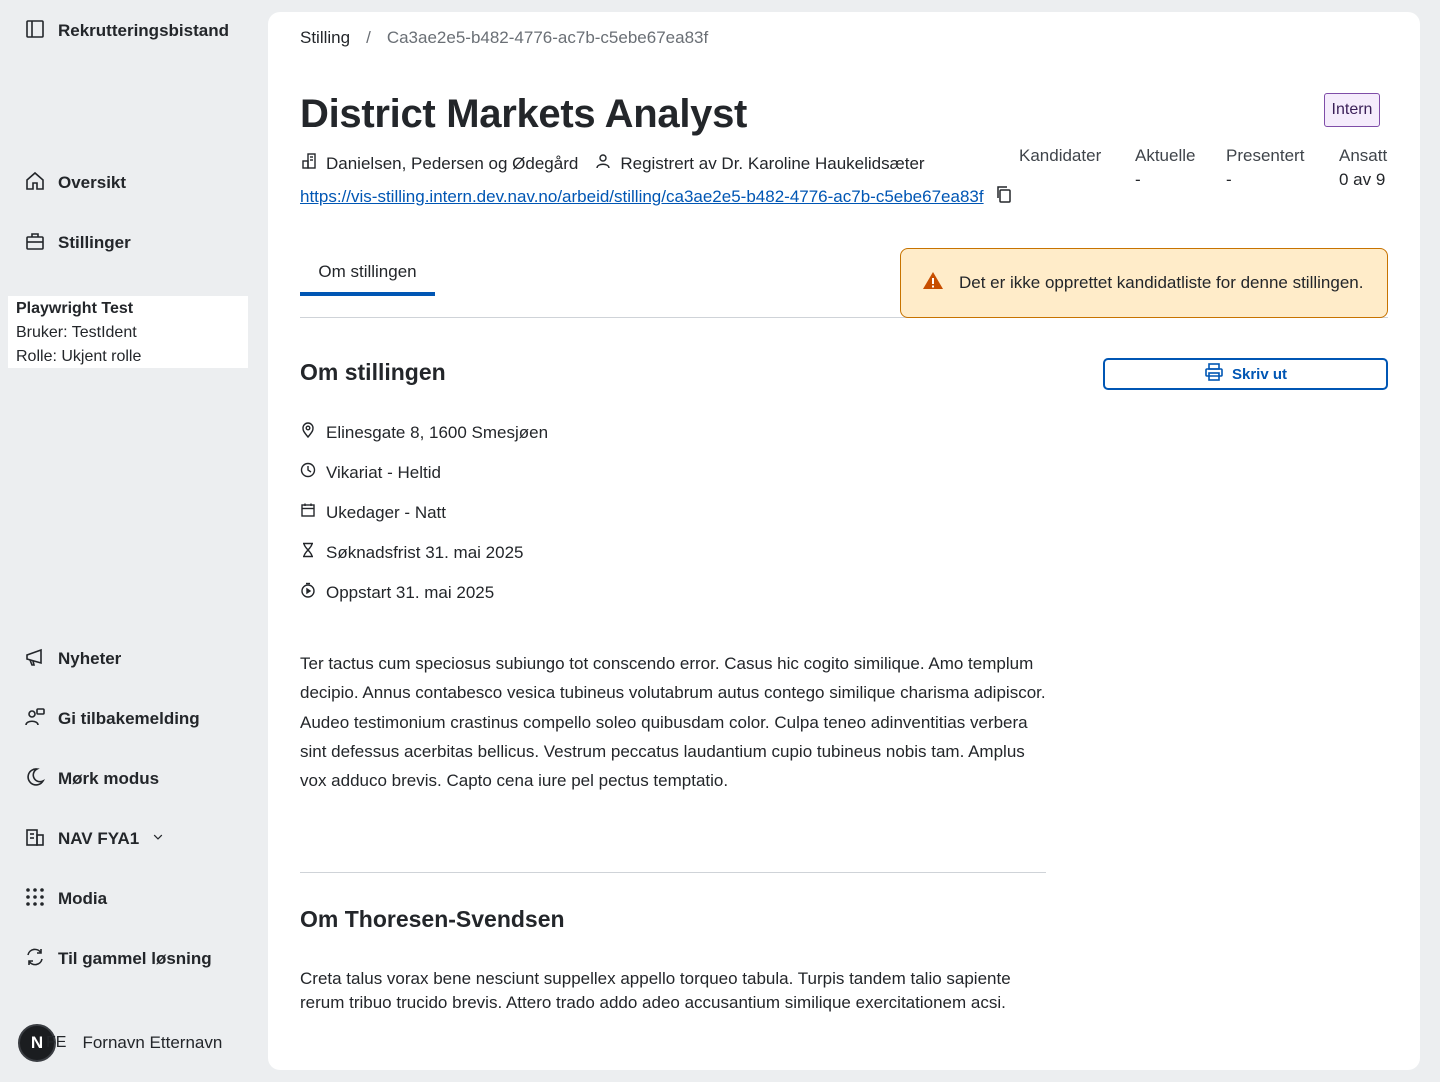 This screenshot has height=1082, width=1440. What do you see at coordinates (35, 243) in the screenshot?
I see `briefcase-icon` at bounding box center [35, 243].